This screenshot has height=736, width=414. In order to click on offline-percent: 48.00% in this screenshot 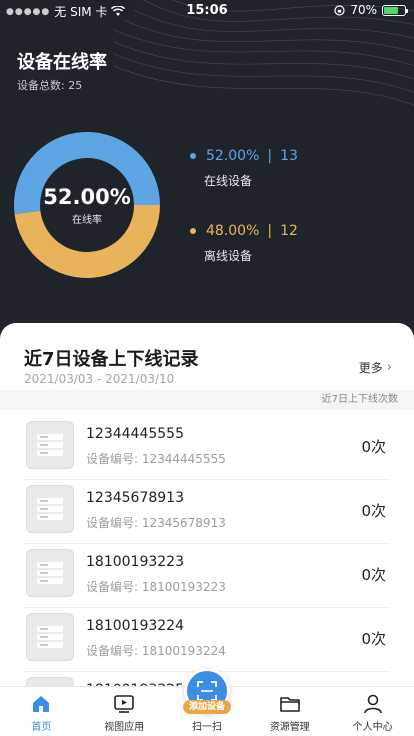, I will do `click(233, 231)`.